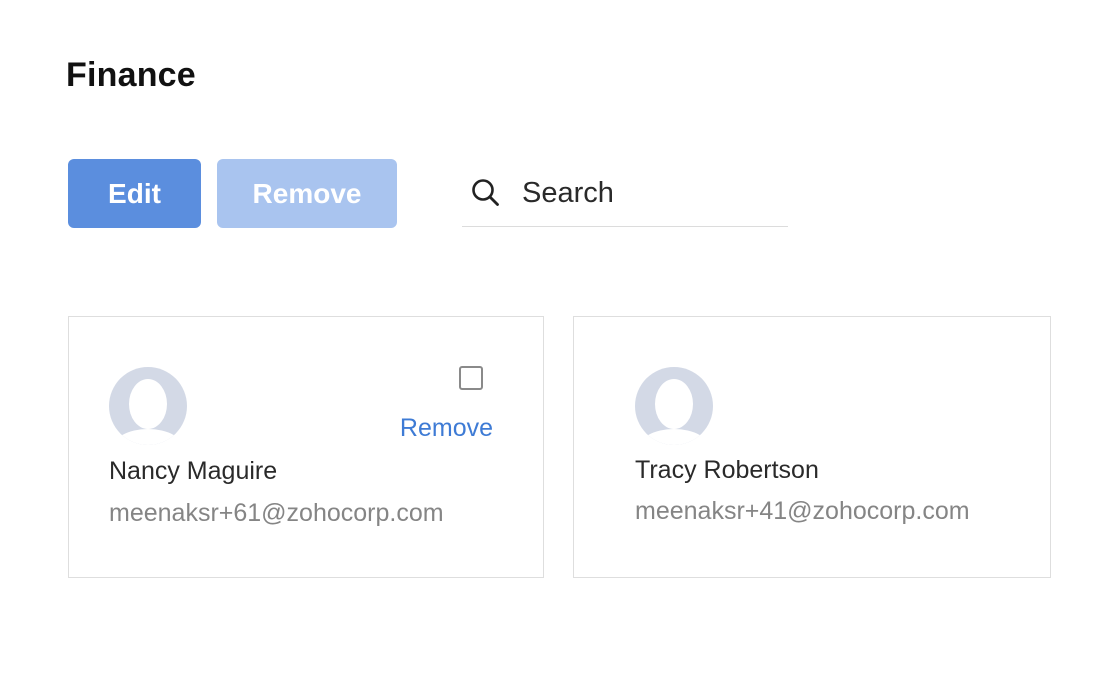 This screenshot has width=1110, height=674. Describe the element at coordinates (307, 193) in the screenshot. I see `remove-button: Remove` at that location.